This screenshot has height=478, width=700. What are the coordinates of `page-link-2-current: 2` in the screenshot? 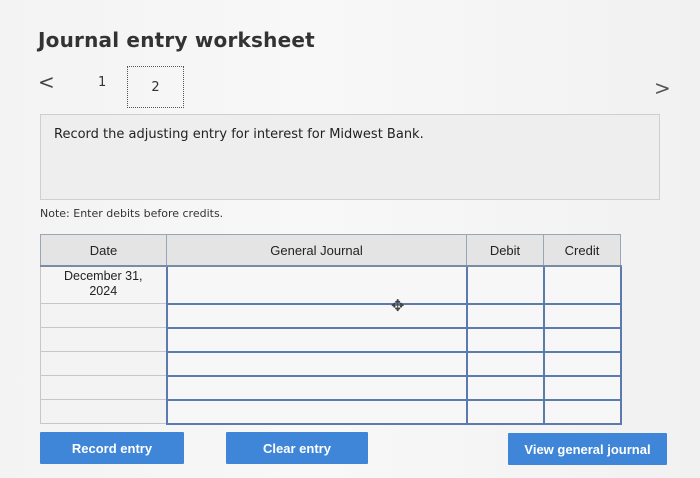 It's located at (155, 87).